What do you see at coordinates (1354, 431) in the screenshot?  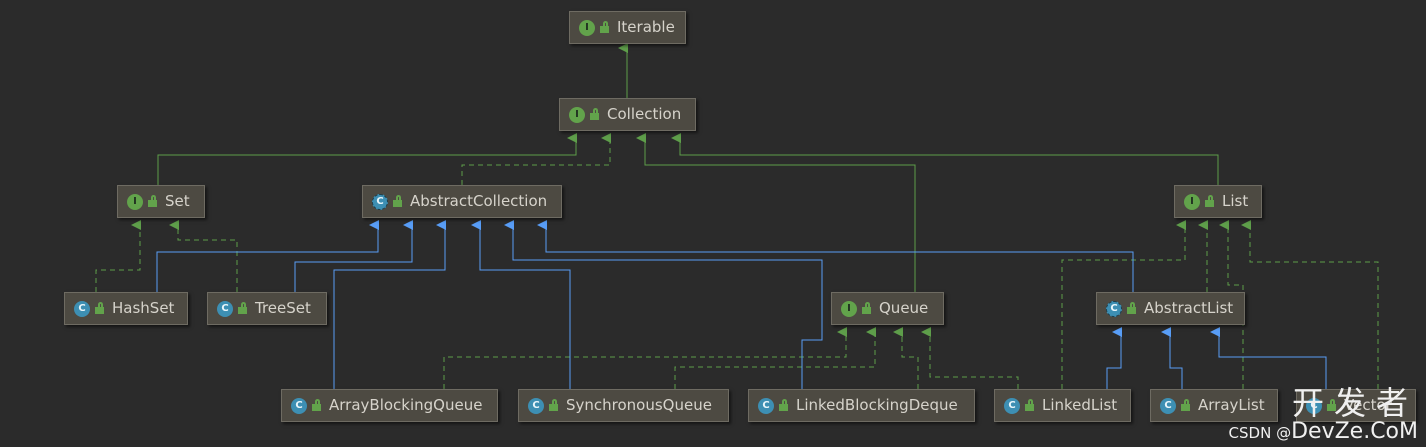 I see `watermark-site: DevZe.CoM` at bounding box center [1354, 431].